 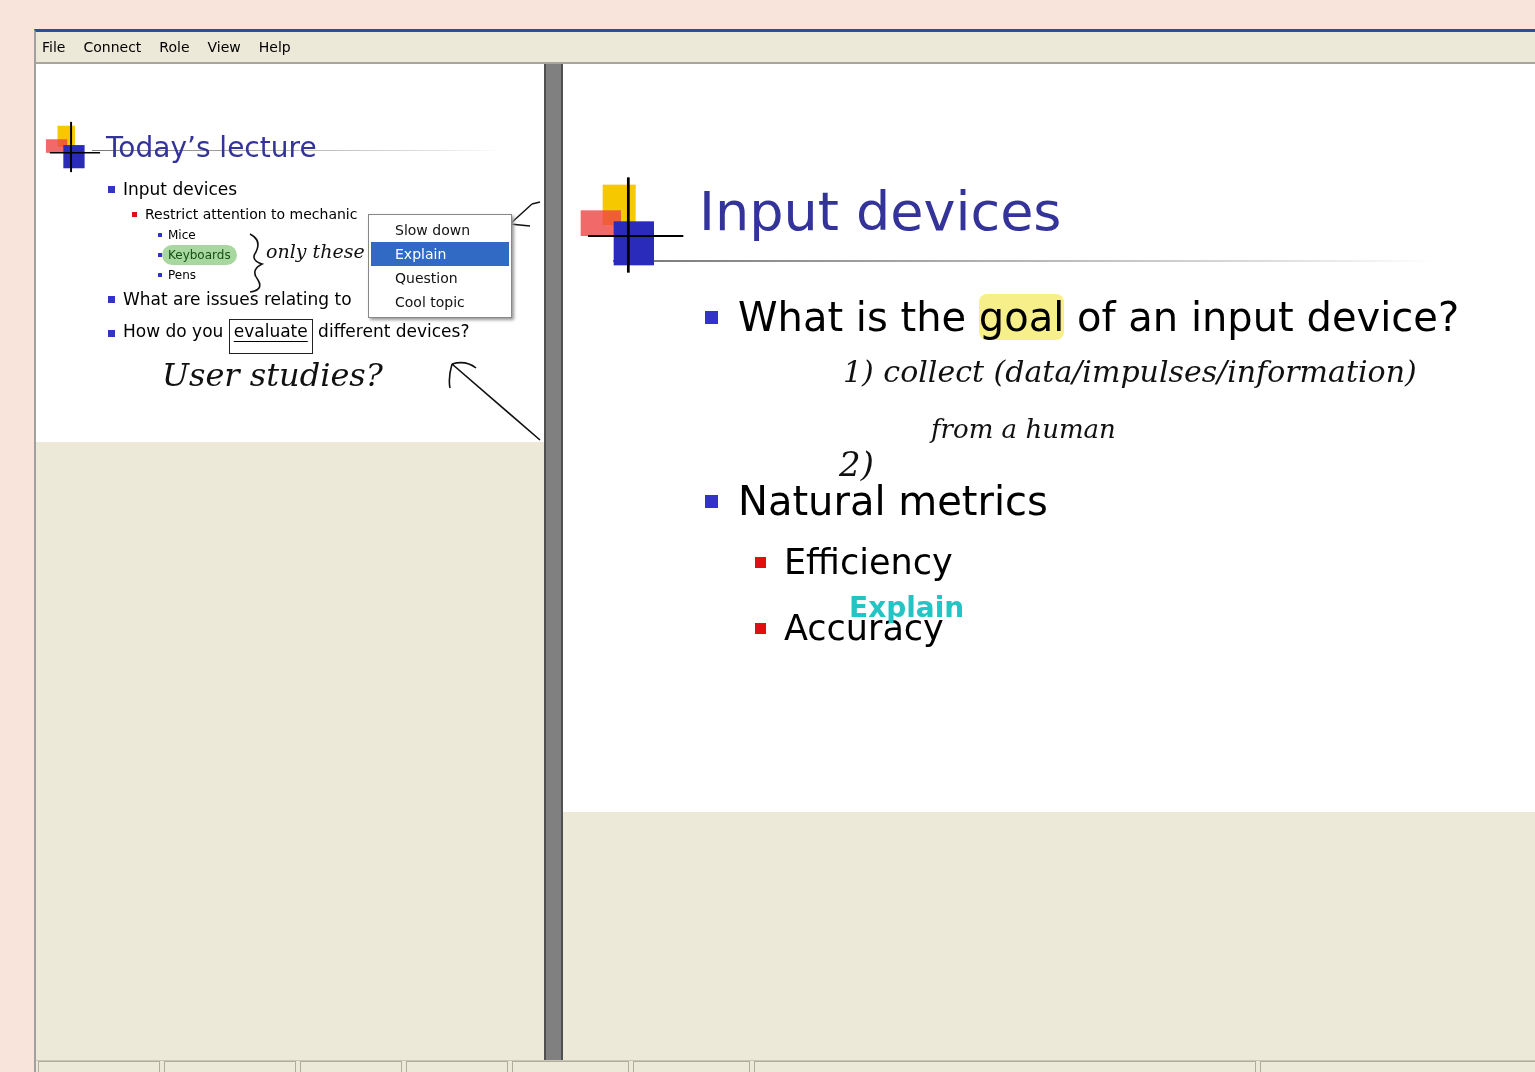 What do you see at coordinates (54, 47) in the screenshot?
I see `menu-item: File` at bounding box center [54, 47].